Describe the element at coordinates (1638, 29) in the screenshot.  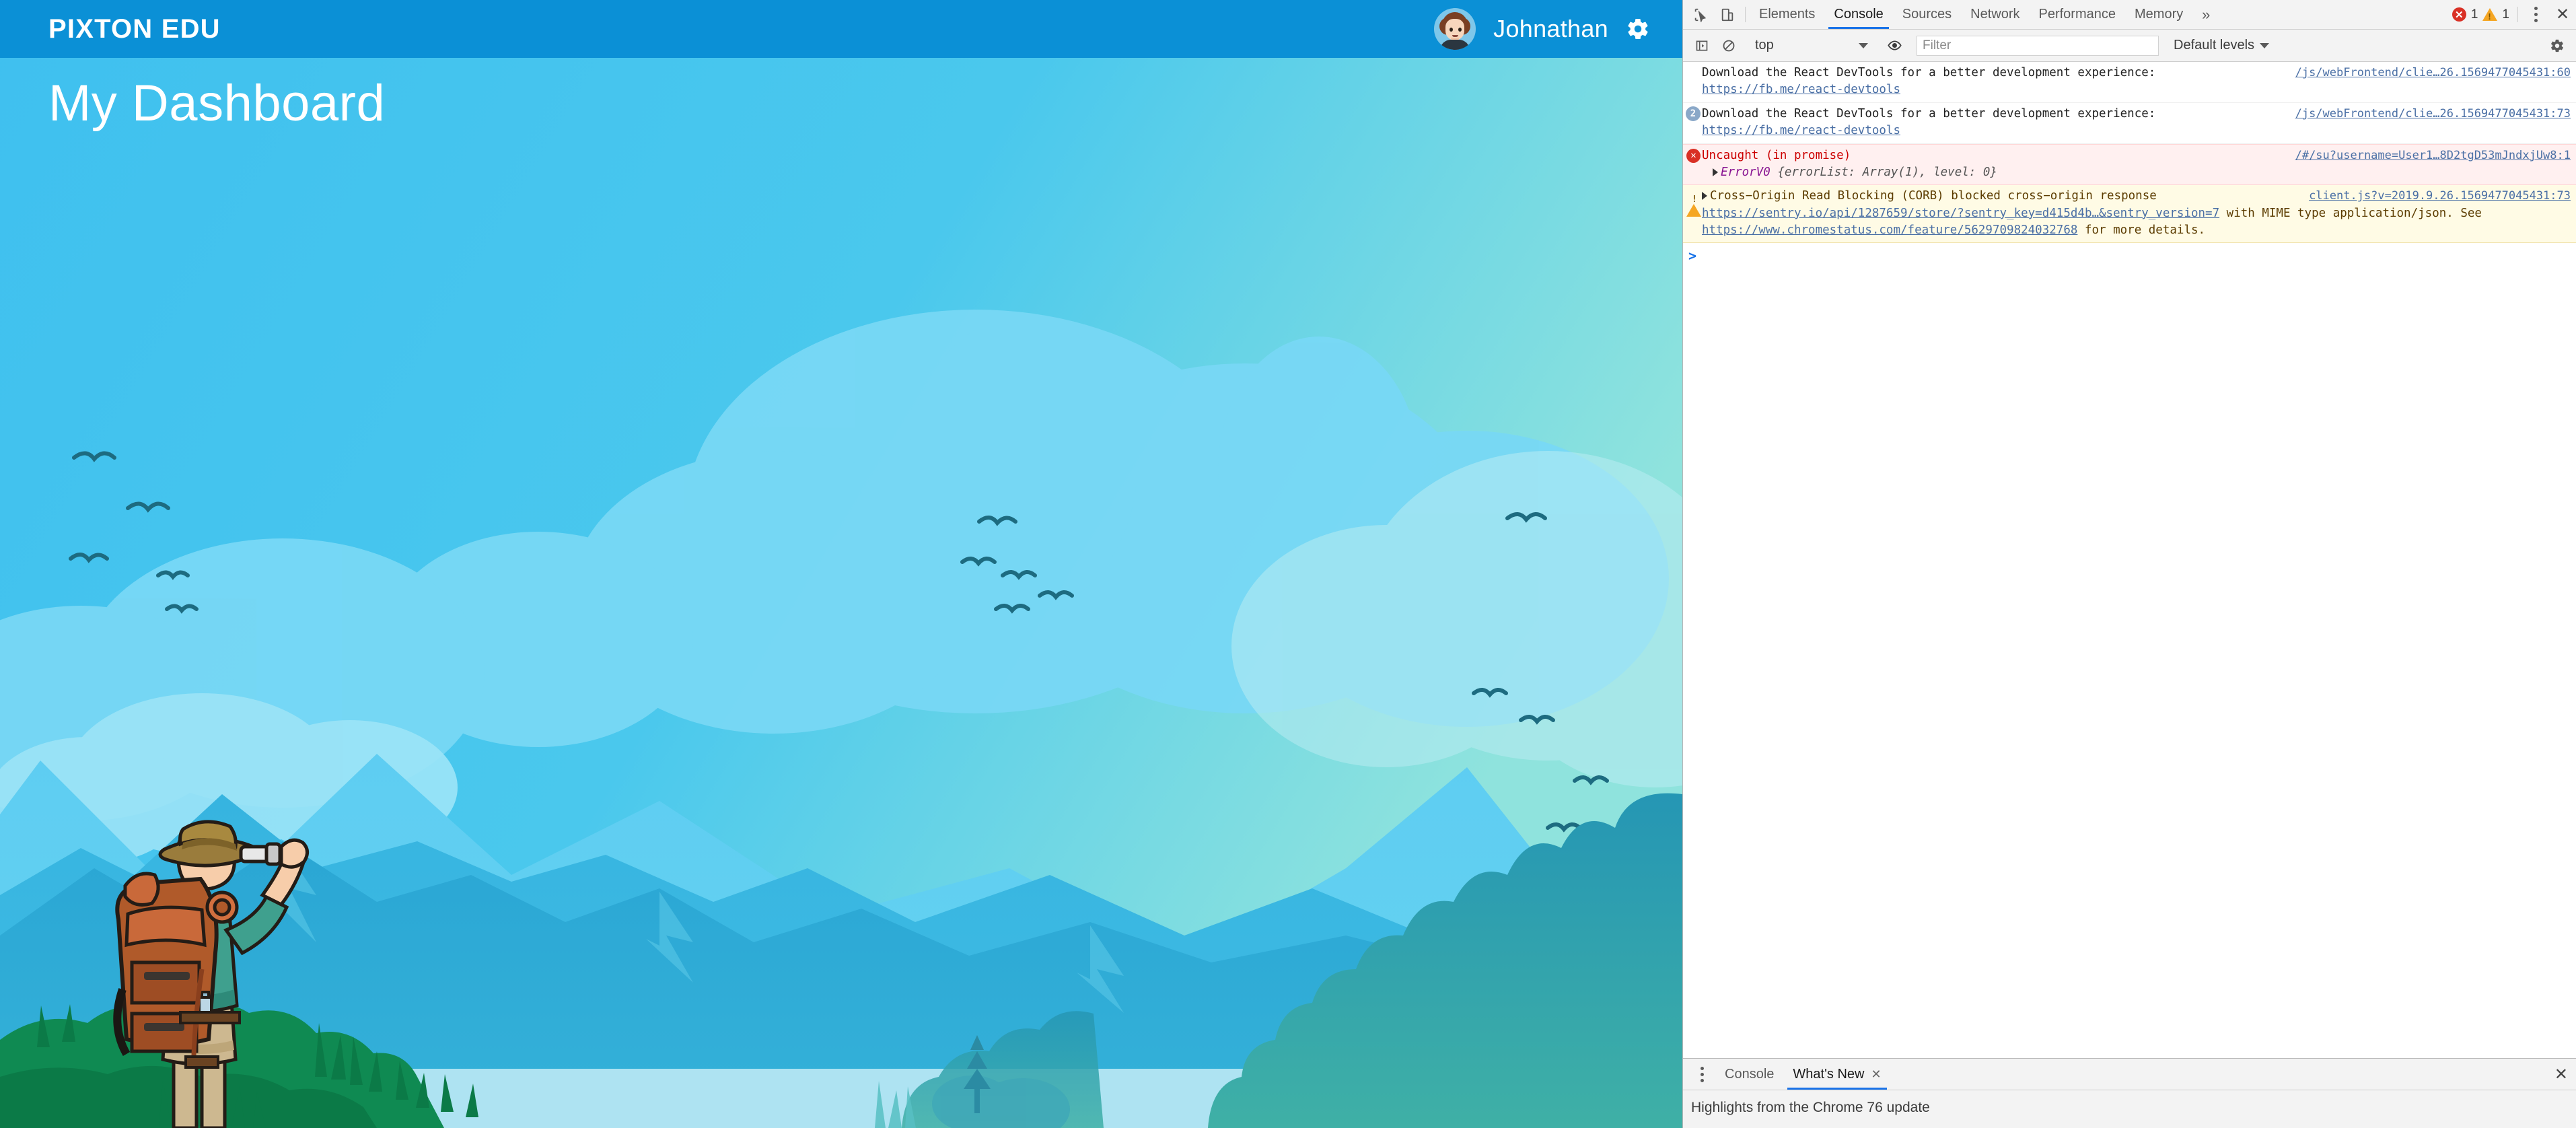
I see `gear-icon` at that location.